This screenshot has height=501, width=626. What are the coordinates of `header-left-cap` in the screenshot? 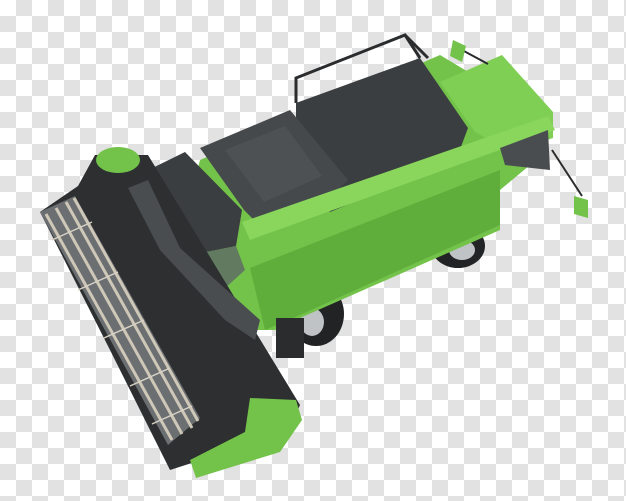 It's located at (118, 160).